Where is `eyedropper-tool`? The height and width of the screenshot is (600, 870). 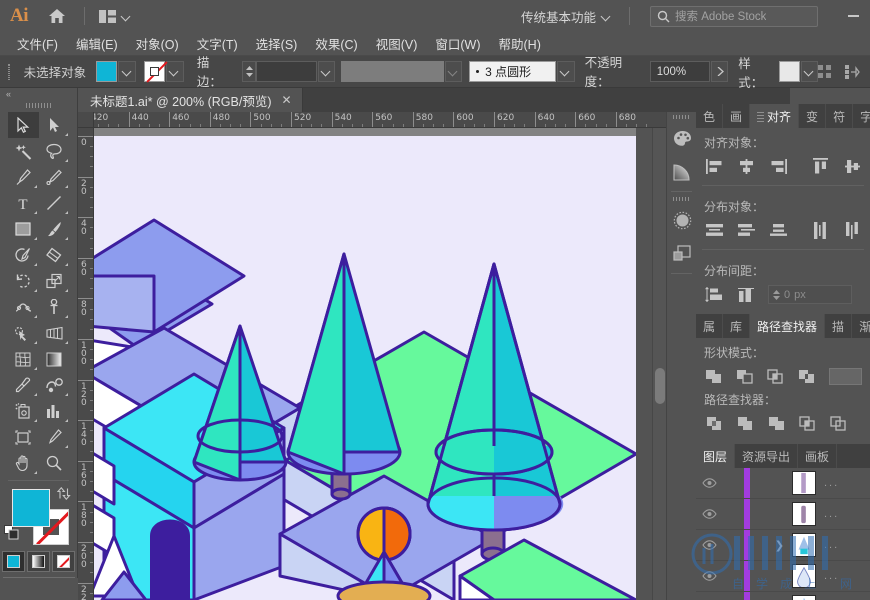 eyedropper-tool is located at coordinates (23, 385).